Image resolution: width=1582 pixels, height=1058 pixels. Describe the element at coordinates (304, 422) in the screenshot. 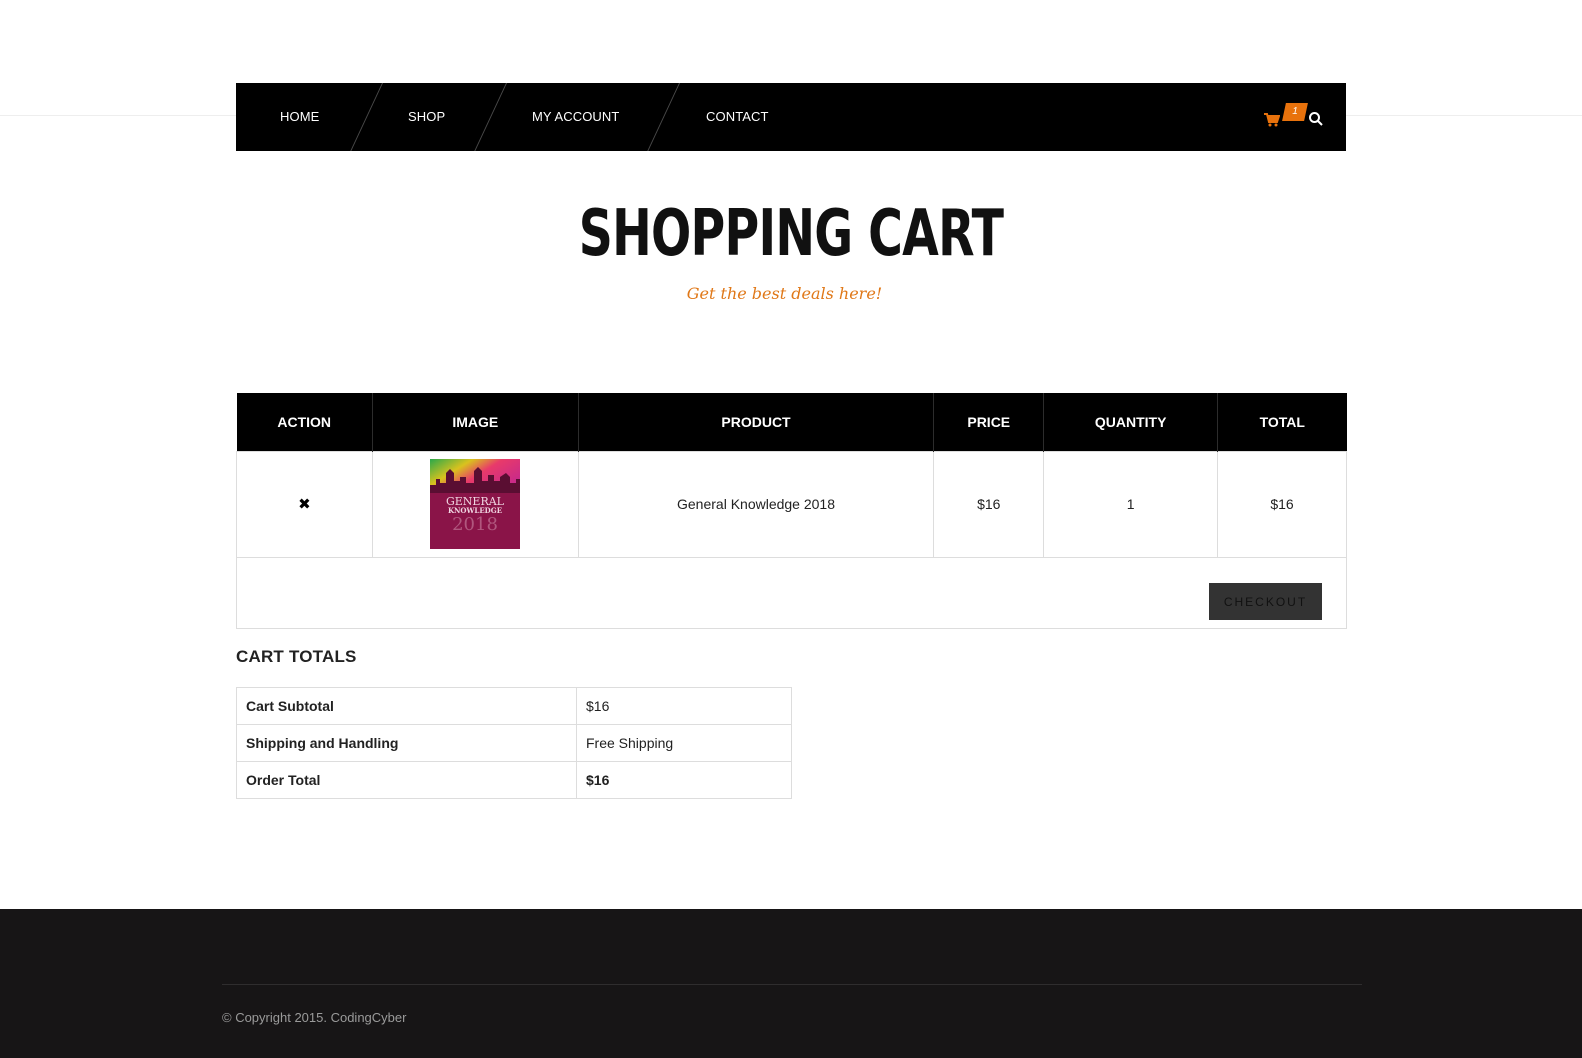

I see `col-action: ACTION` at that location.